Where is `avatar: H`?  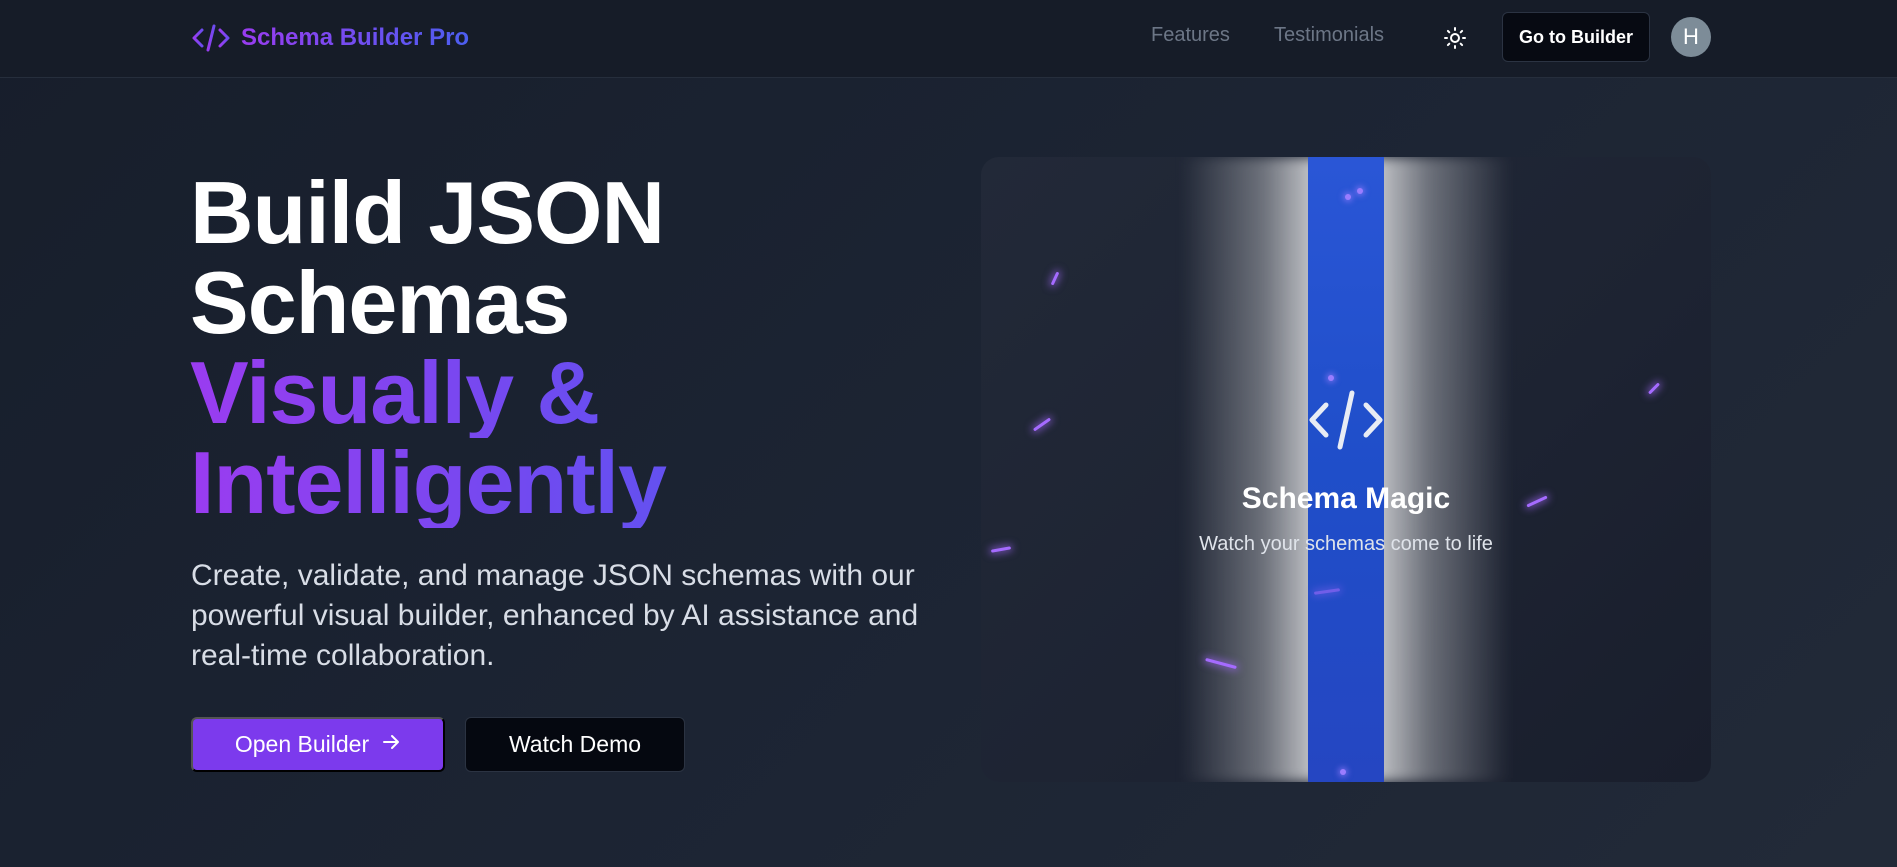 avatar: H is located at coordinates (1691, 37).